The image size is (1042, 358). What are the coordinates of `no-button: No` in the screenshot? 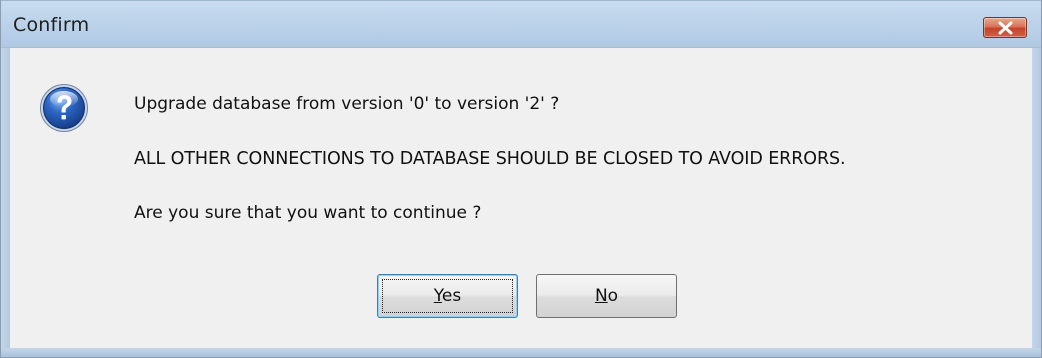 It's located at (606, 296).